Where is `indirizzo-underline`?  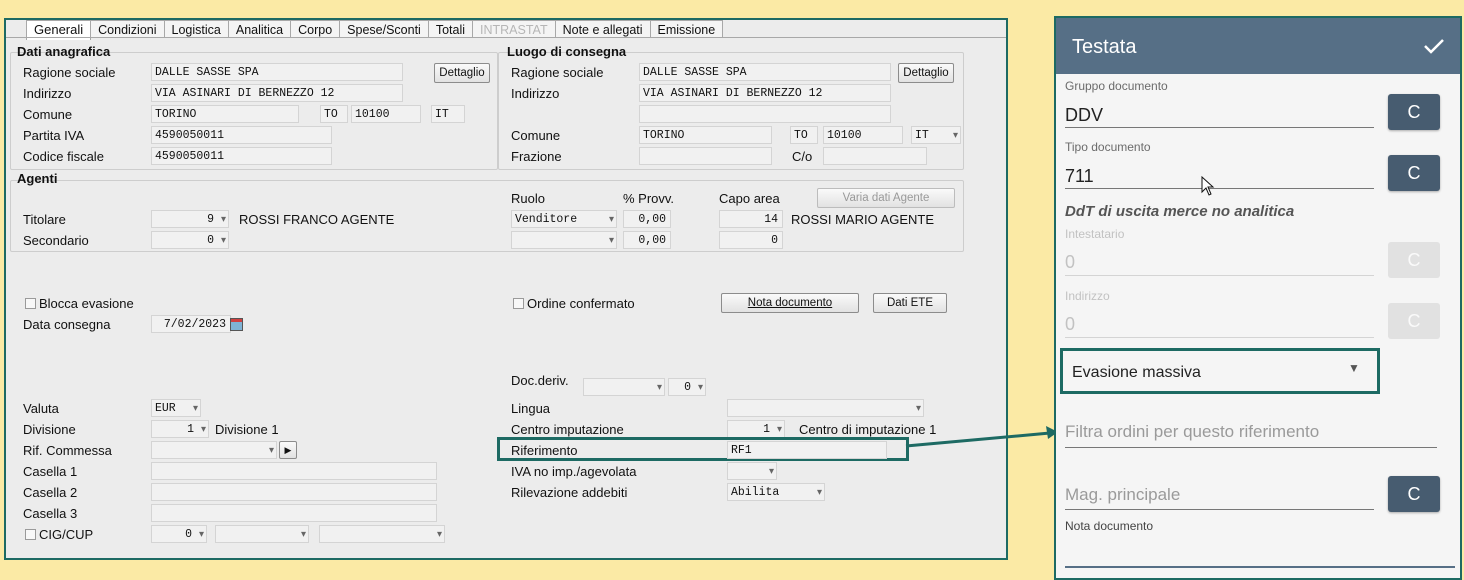 indirizzo-underline is located at coordinates (1219, 337).